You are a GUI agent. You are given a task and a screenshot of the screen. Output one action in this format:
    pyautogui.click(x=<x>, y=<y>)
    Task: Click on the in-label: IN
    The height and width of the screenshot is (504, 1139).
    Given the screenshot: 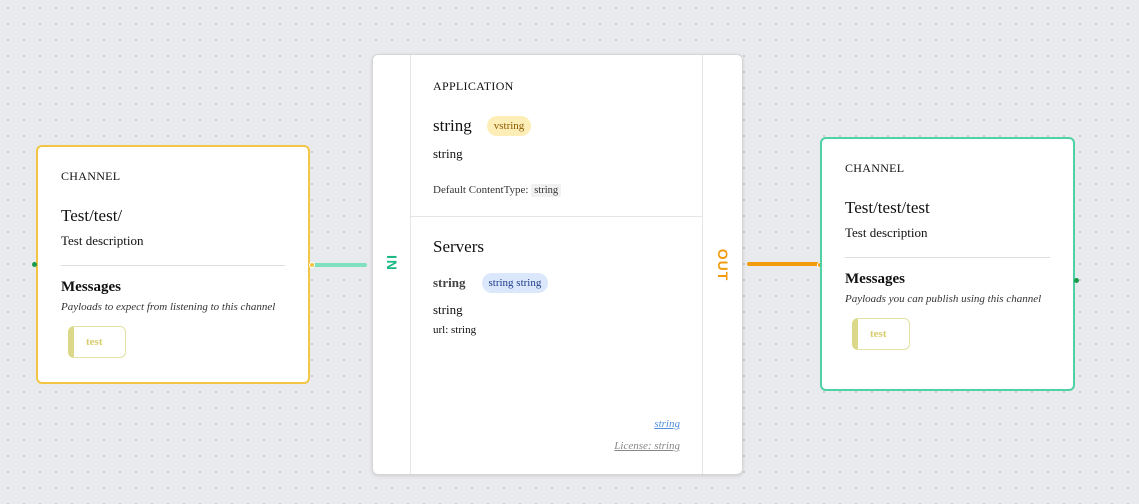 What is the action you would take?
    pyautogui.click(x=391, y=262)
    